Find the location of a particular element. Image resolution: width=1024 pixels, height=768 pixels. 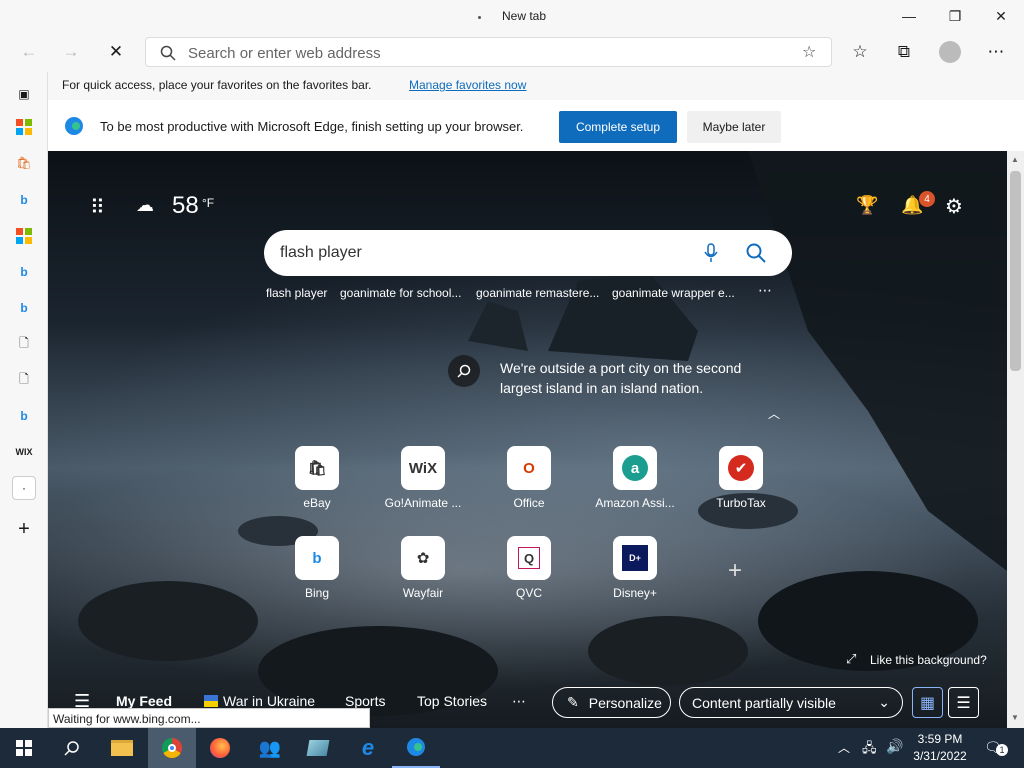

add-shortcut-icon: + is located at coordinates (735, 571).